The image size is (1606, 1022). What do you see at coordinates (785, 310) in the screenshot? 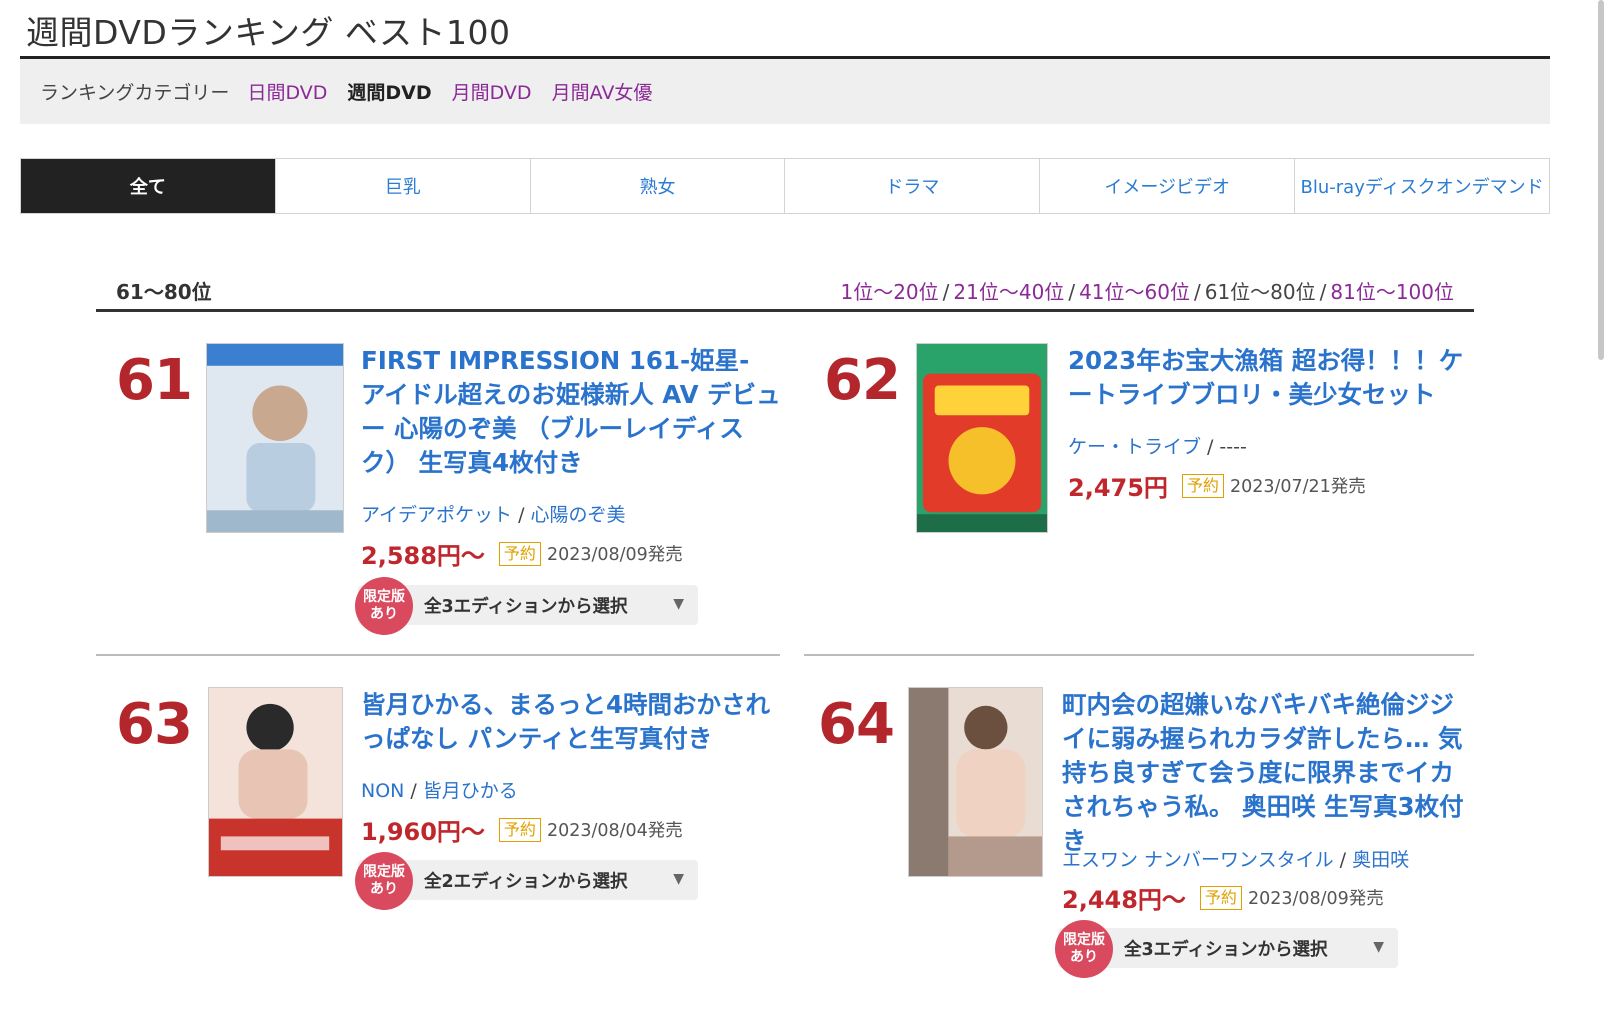
I see `range-divider` at bounding box center [785, 310].